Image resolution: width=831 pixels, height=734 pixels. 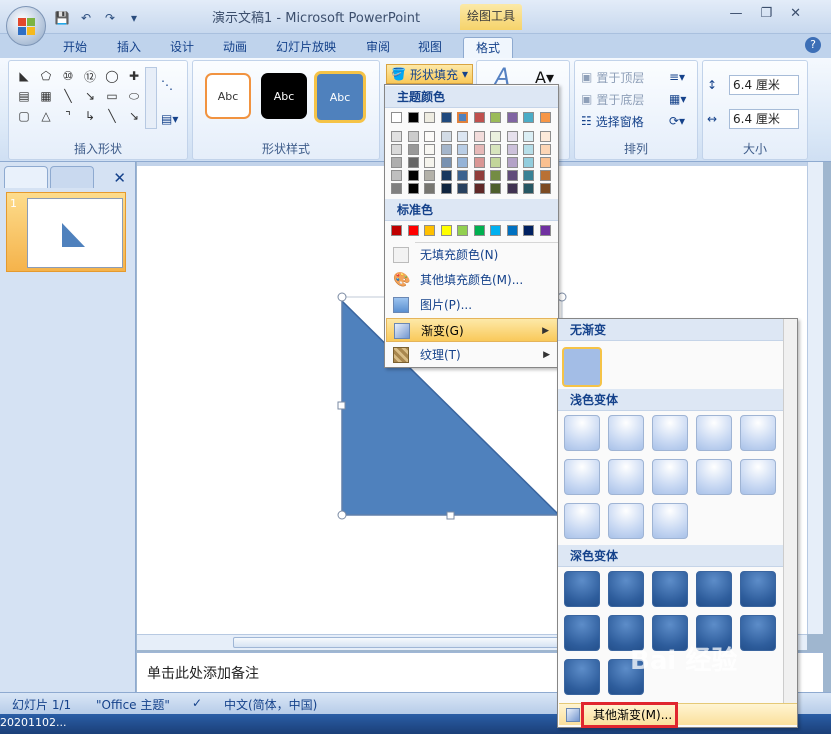 I want to click on rounded-rect-icon: ▢, so click(x=24, y=116).